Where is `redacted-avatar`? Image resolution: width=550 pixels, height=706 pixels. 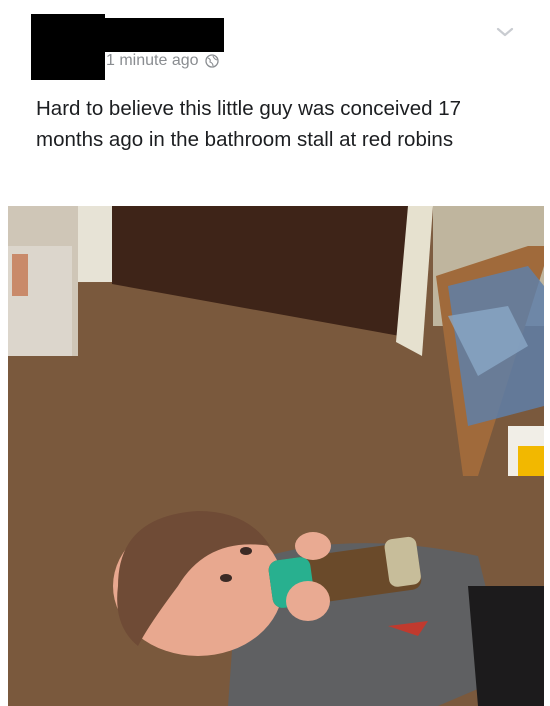 redacted-avatar is located at coordinates (68, 47).